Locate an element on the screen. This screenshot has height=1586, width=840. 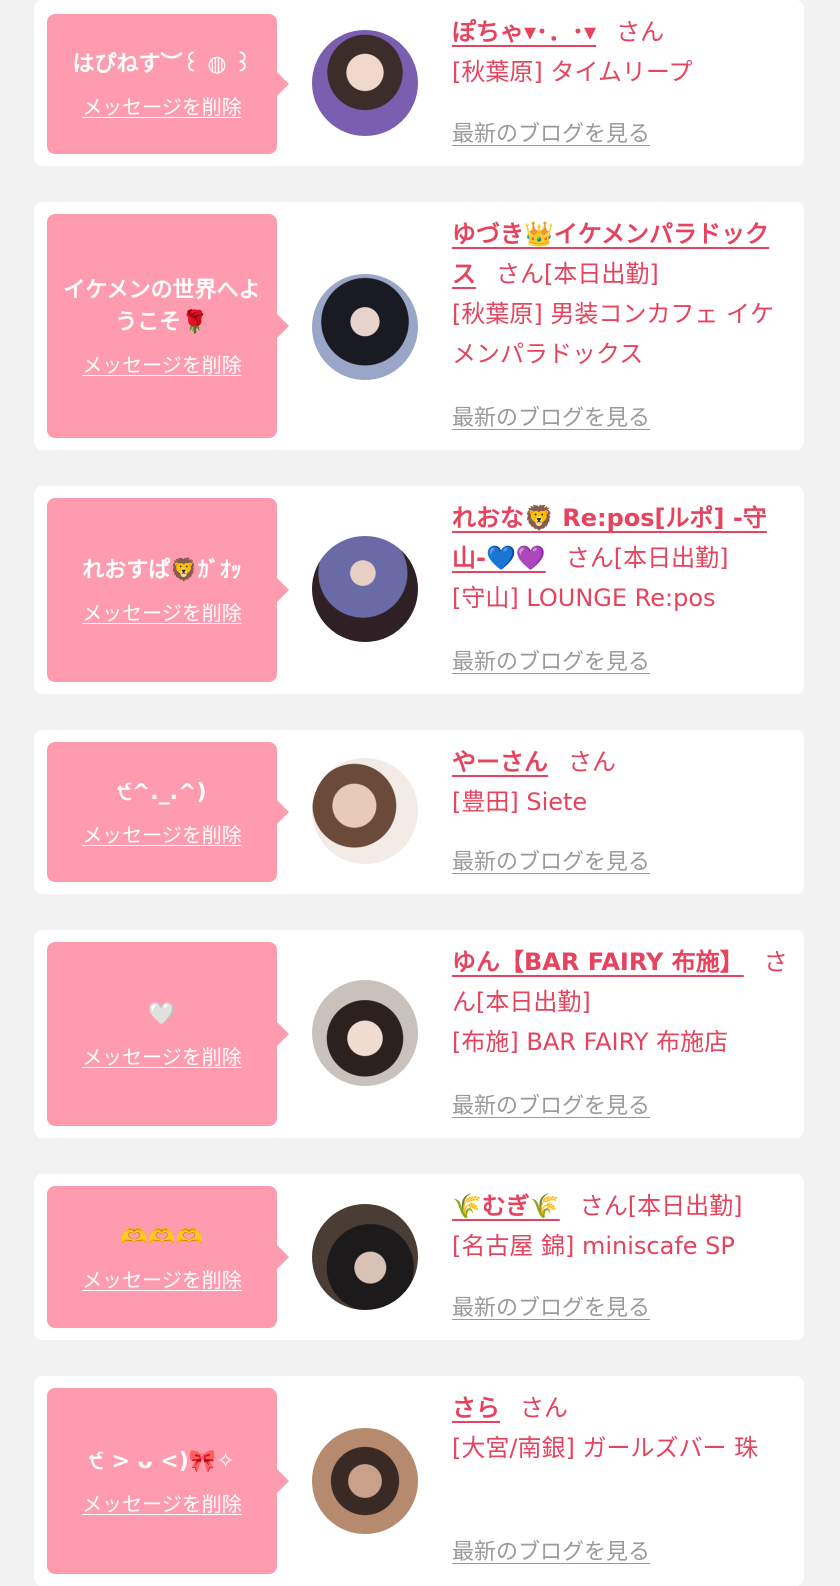
shop-name: [大宮/南銀] ガールズバー 珠 is located at coordinates (605, 1448).